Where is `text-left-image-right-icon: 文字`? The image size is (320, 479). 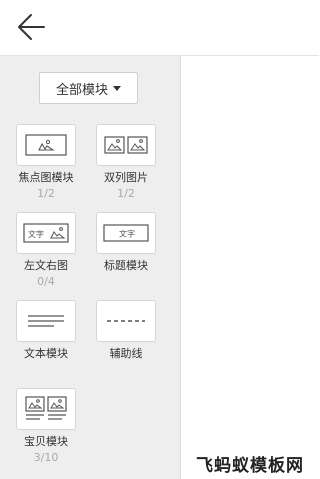
text-left-image-right-icon: 文字 is located at coordinates (46, 233).